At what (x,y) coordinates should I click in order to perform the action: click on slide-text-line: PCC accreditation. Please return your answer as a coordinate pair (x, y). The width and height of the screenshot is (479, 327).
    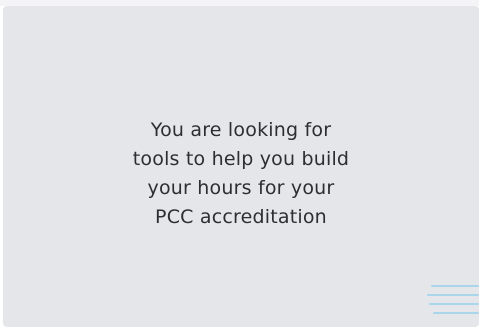
    Looking at the image, I should click on (241, 217).